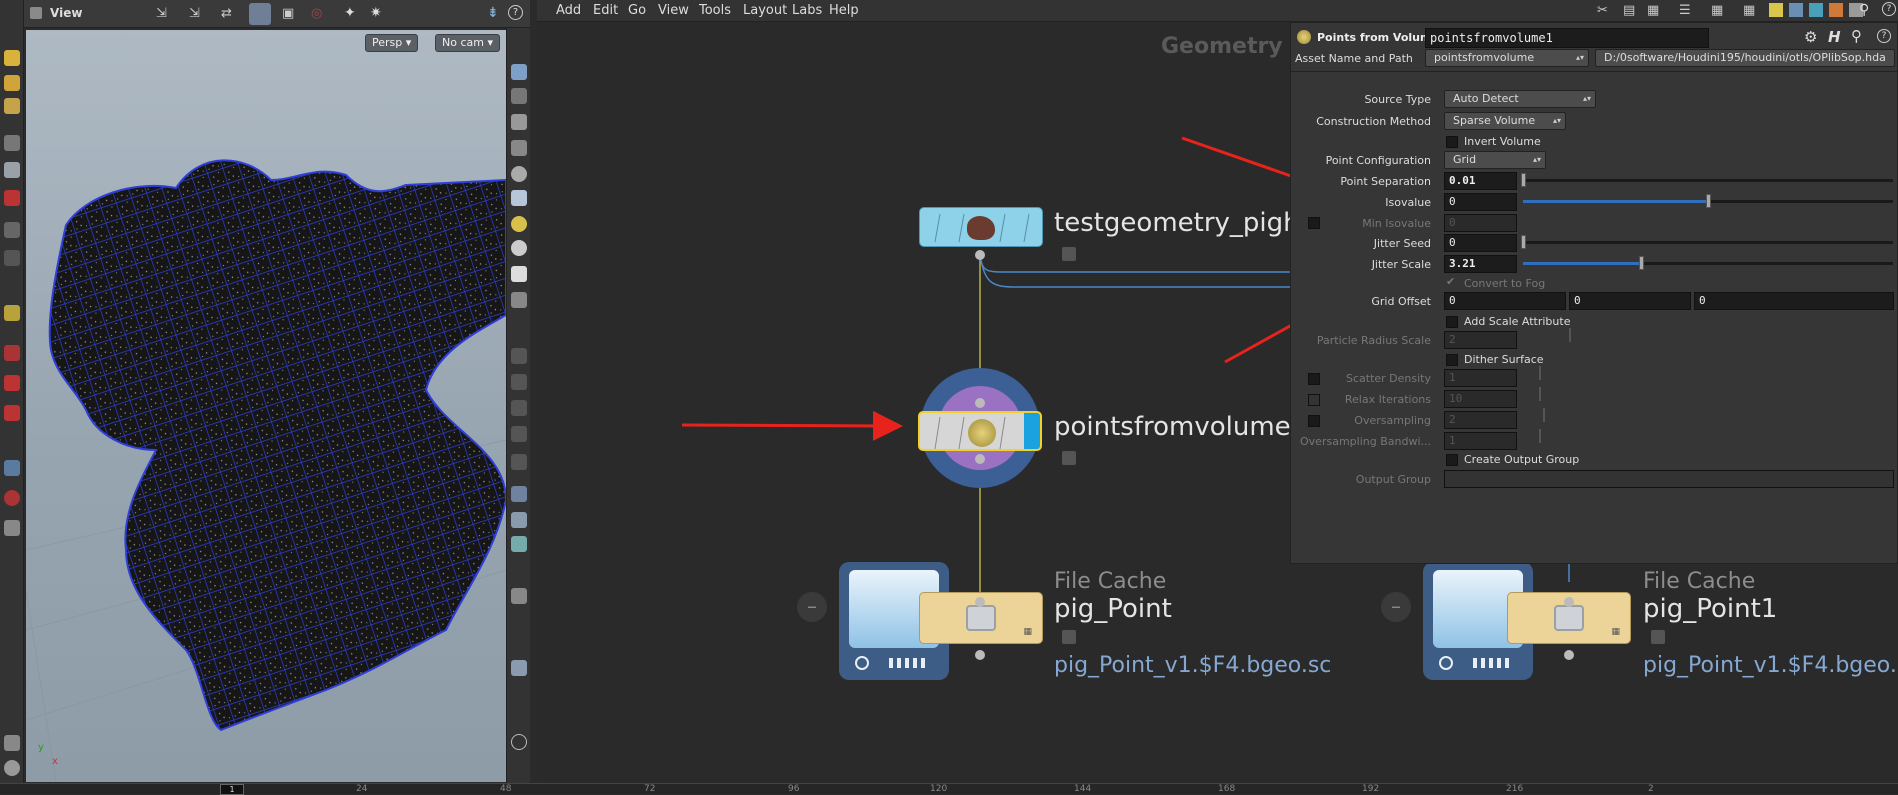 Image resolution: width=1898 pixels, height=795 pixels. What do you see at coordinates (519, 72) in the screenshot?
I see `display-option-icon` at bounding box center [519, 72].